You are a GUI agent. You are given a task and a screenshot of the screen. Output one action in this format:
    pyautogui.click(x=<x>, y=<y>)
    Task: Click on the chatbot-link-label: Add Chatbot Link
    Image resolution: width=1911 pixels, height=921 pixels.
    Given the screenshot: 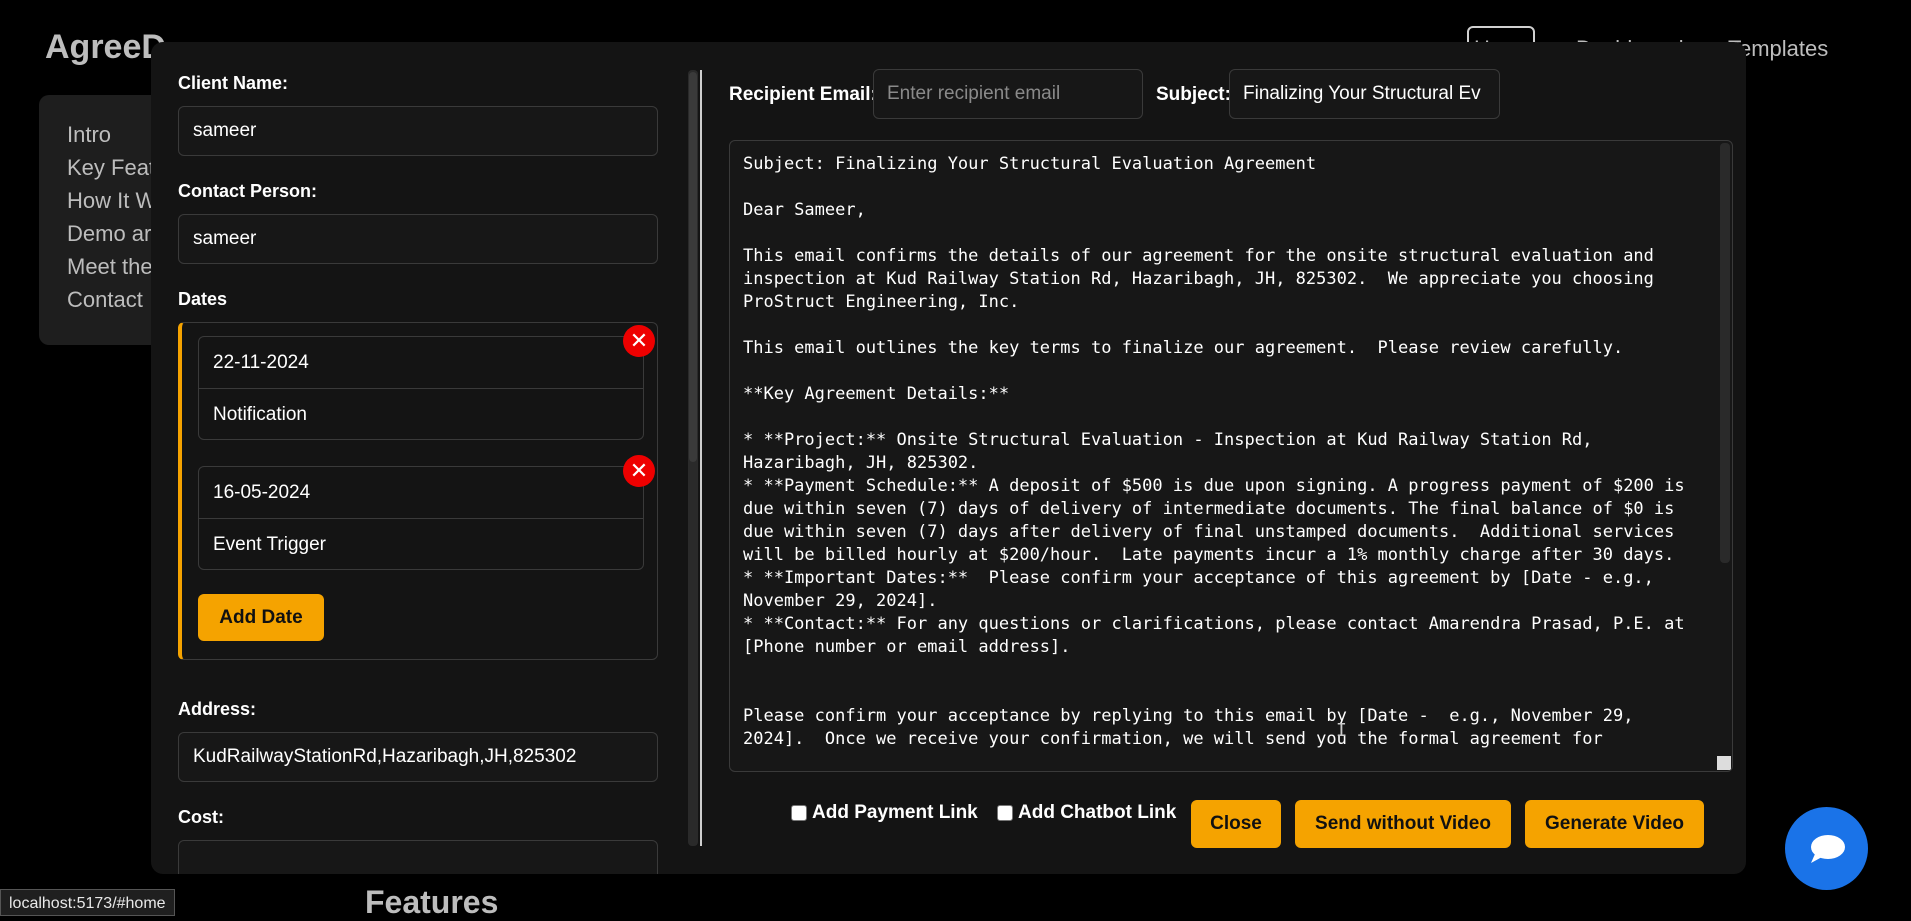 What is the action you would take?
    pyautogui.click(x=1097, y=812)
    